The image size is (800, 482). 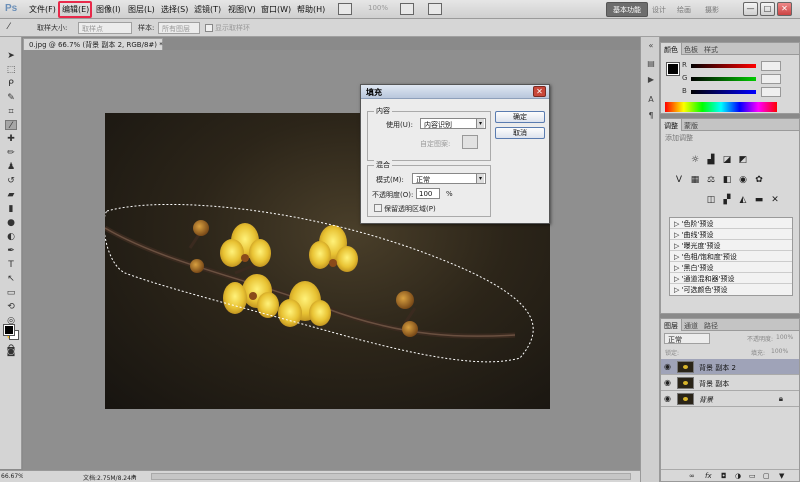 What do you see at coordinates (712, 10) in the screenshot?
I see `workspace-photography: 摄影` at bounding box center [712, 10].